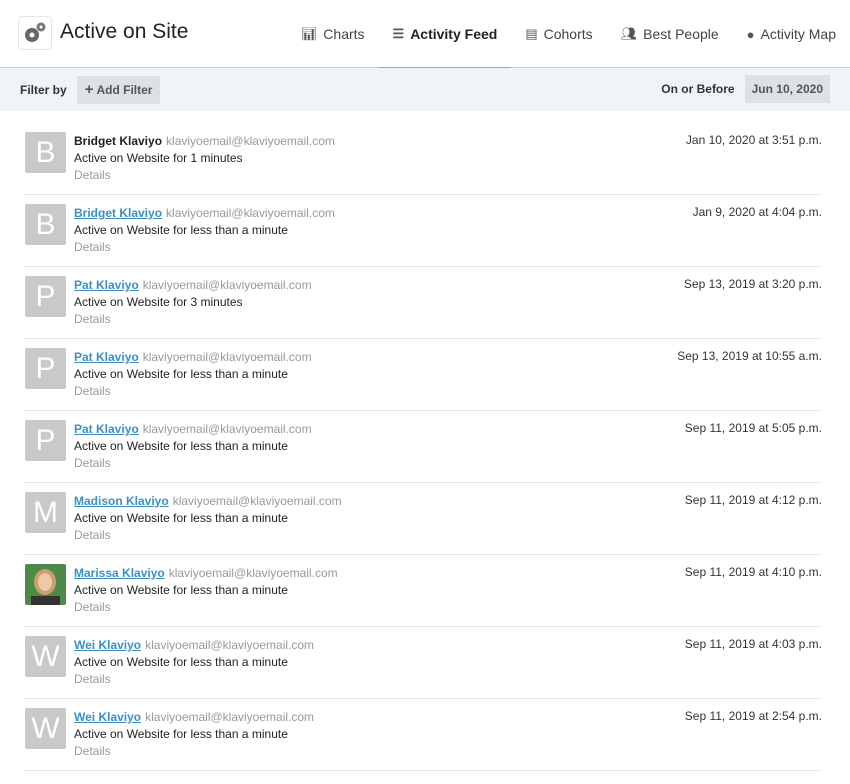  I want to click on activity-text: Active on Website for 3 minutes, so click(158, 302).